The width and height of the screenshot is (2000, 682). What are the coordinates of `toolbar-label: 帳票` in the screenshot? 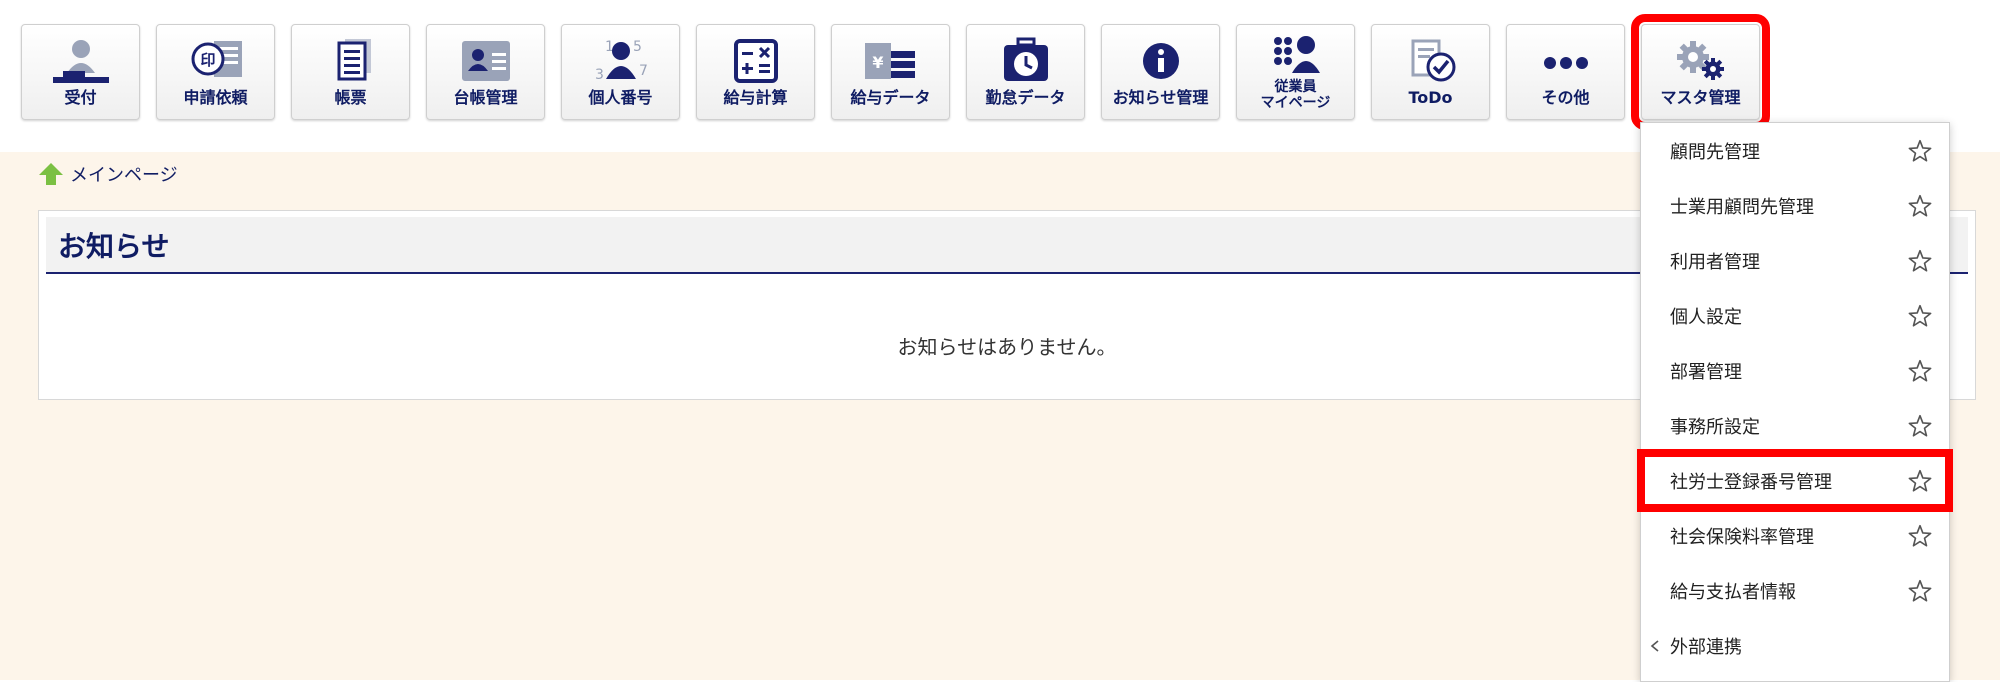 It's located at (350, 97).